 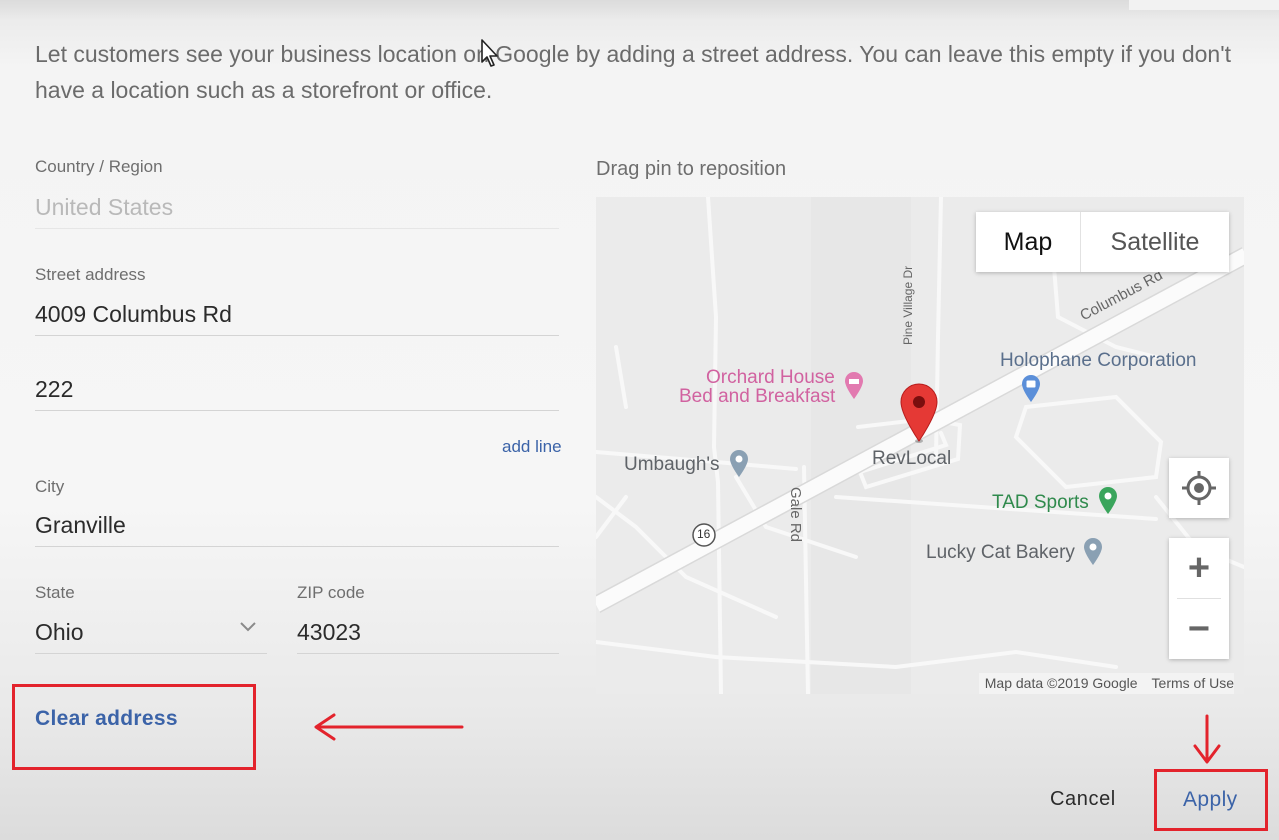 What do you see at coordinates (50, 486) in the screenshot?
I see `city-label: City` at bounding box center [50, 486].